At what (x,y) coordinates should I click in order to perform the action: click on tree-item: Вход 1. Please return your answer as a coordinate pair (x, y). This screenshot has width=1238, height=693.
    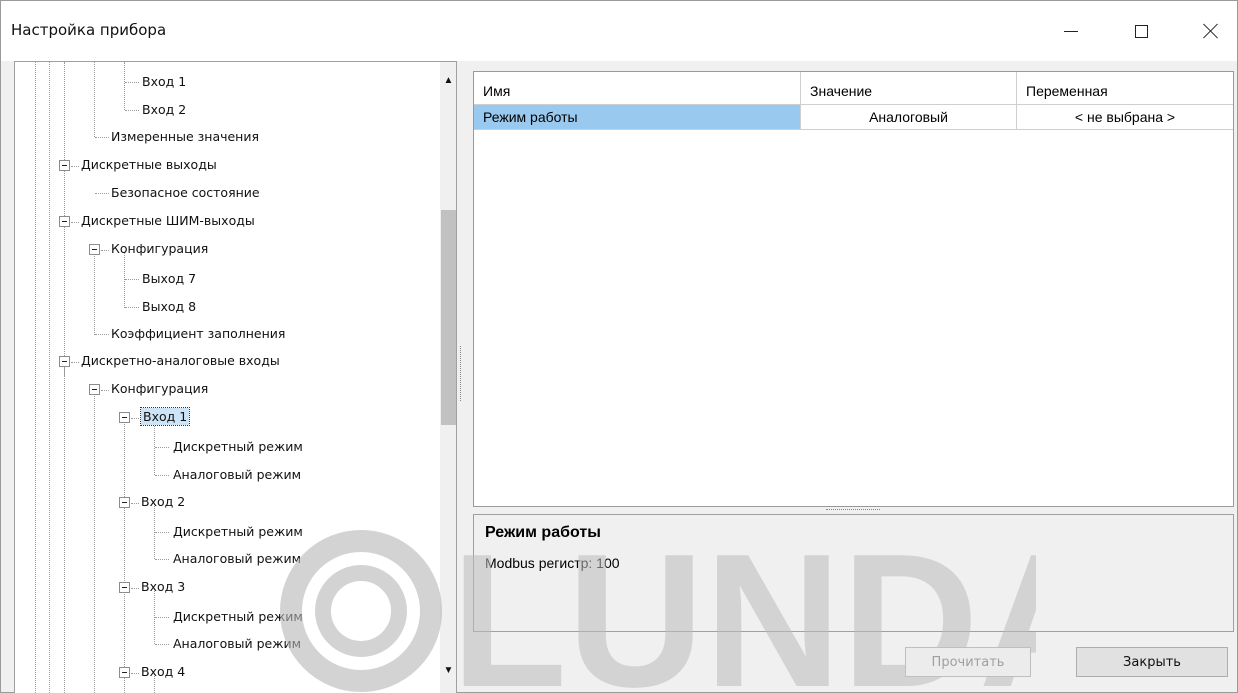
    Looking at the image, I should click on (164, 85).